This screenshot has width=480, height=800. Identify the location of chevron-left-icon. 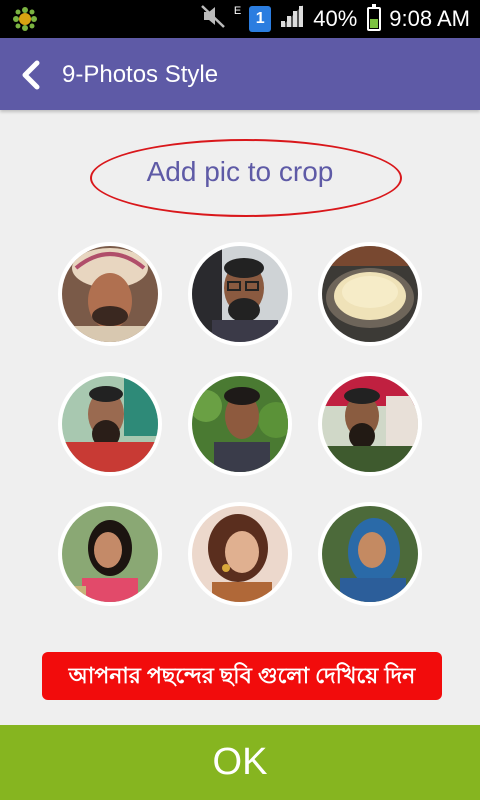
(31, 75).